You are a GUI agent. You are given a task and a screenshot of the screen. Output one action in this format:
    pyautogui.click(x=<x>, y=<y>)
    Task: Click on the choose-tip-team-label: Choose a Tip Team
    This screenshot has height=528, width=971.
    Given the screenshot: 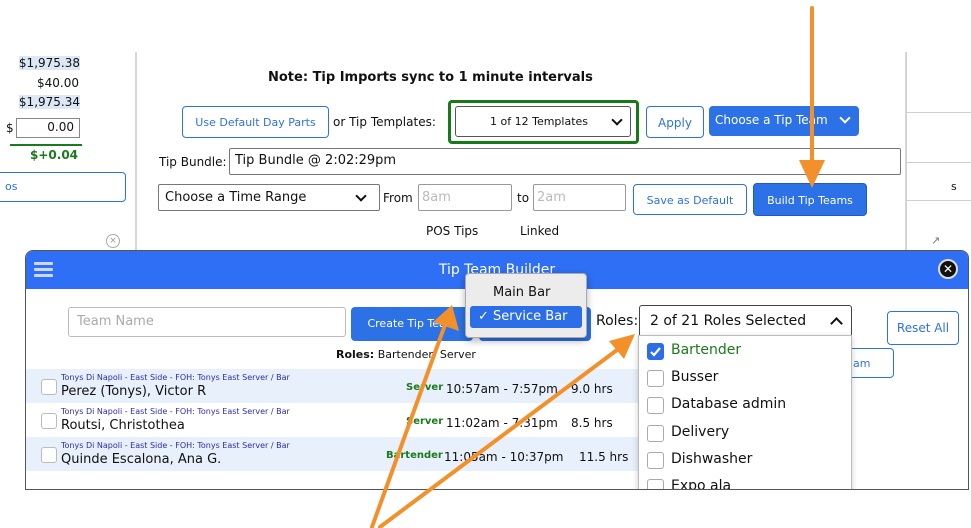 What is the action you would take?
    pyautogui.click(x=771, y=120)
    